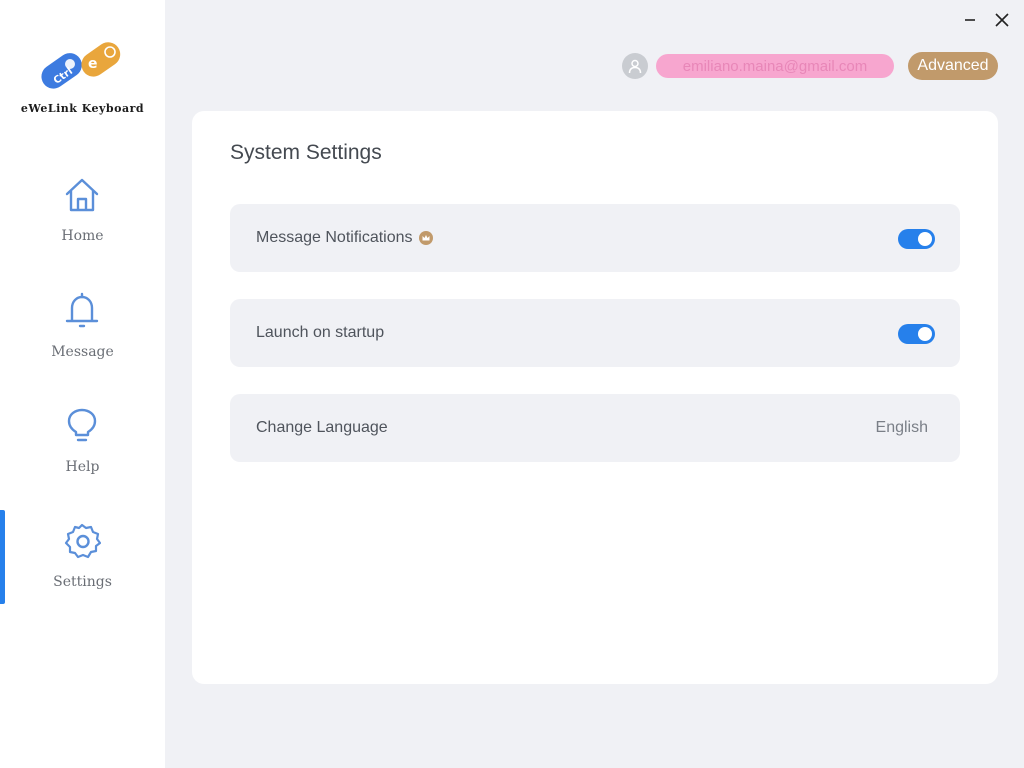  I want to click on close-icon, so click(1002, 20).